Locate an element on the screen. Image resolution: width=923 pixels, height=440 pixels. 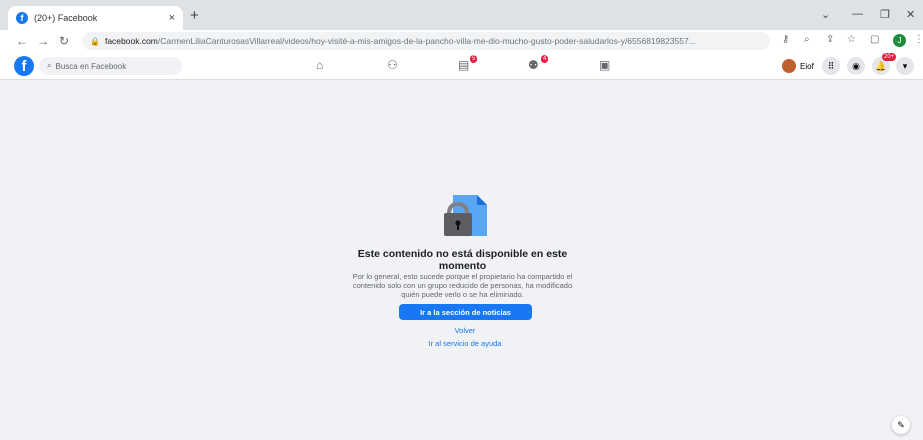
browser-profile-avatar: J is located at coordinates (899, 40).